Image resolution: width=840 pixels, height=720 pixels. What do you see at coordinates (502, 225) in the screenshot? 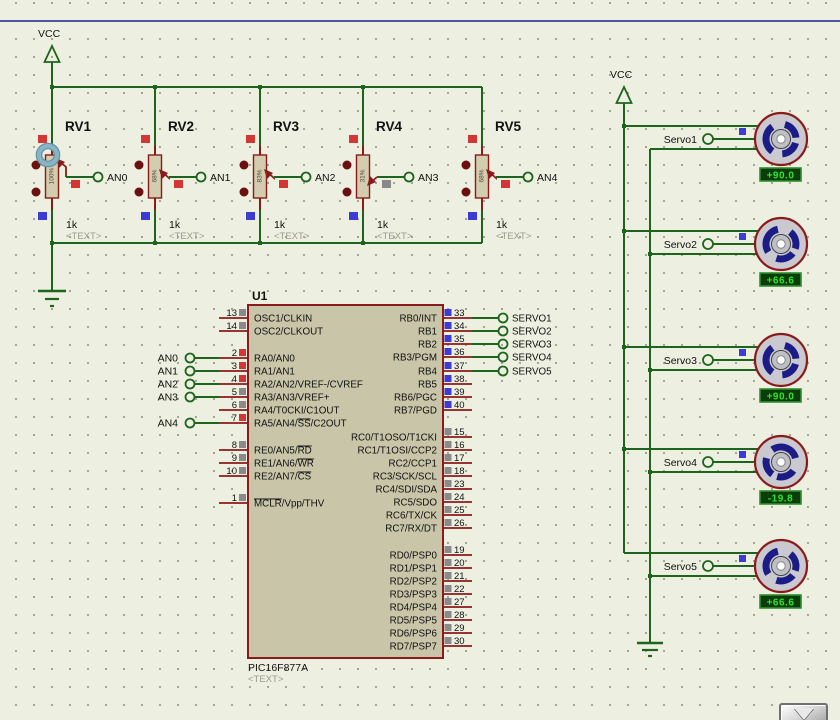
I see `pot-value-label: 1k` at bounding box center [502, 225].